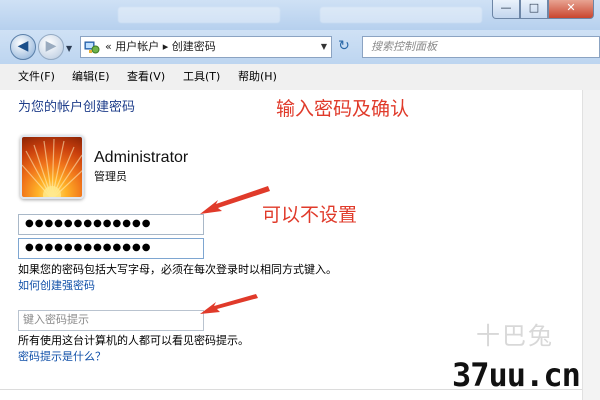  I want to click on watermark-faint: 十巴兔, so click(515, 336).